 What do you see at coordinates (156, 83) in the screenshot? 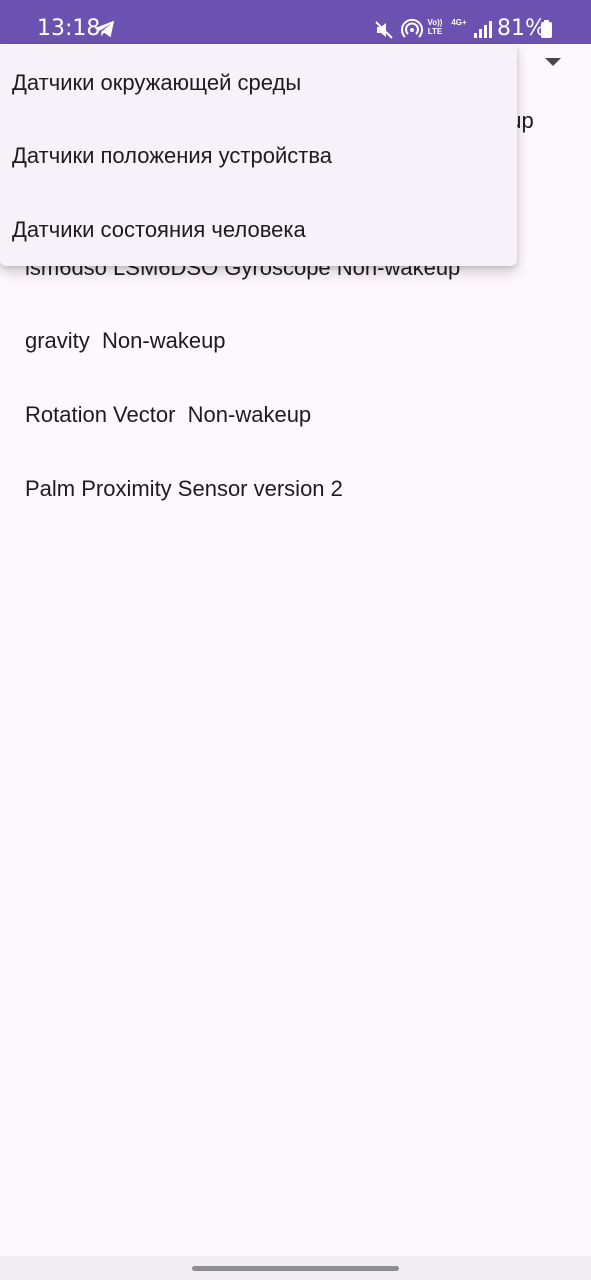
I see `menu-item-environment-sensors: Датчики окружающей среды` at bounding box center [156, 83].